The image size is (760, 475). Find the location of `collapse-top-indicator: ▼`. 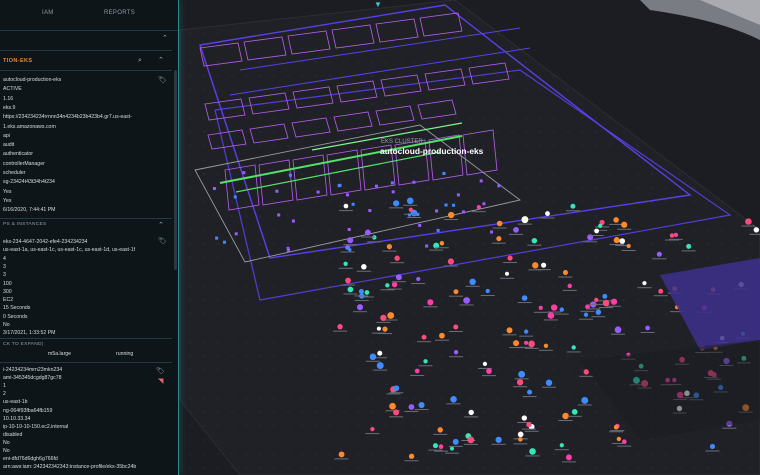

collapse-top-indicator: ▼ is located at coordinates (378, 4).